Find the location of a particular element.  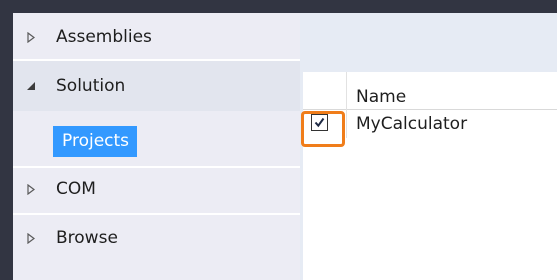

window-frame-top is located at coordinates (278, 6).